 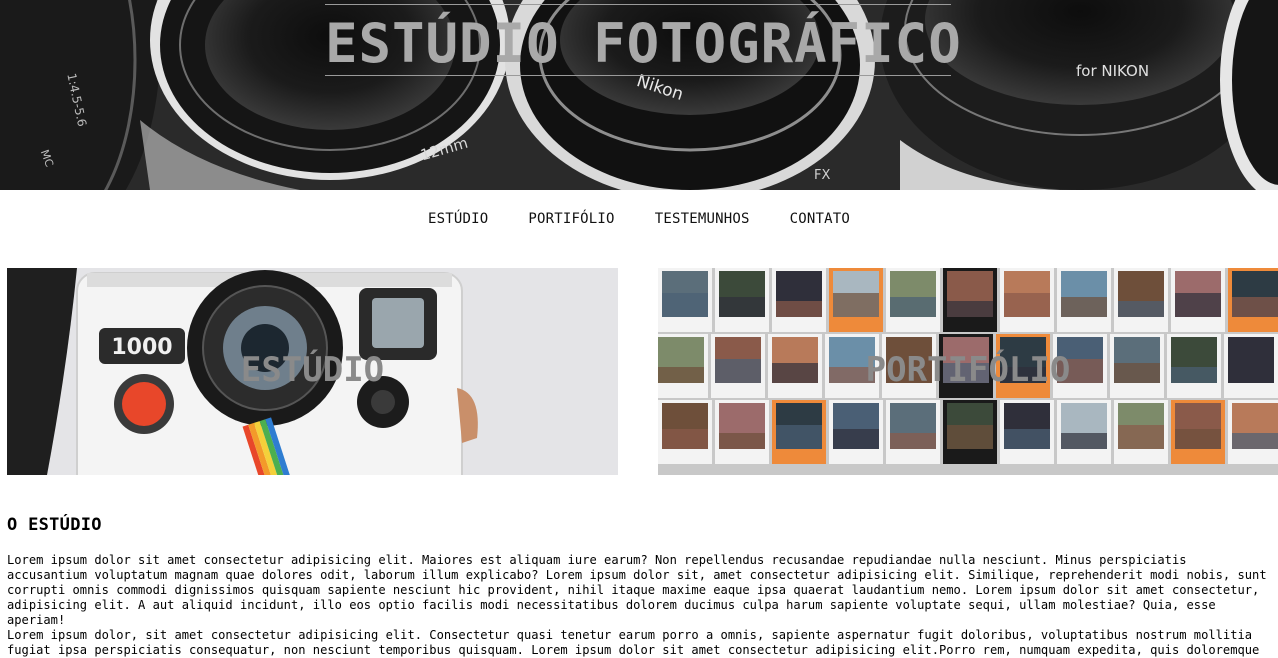 I want to click on hero-title-frame: ESTÚDIO FOTOGRÁFICO, so click(x=643, y=40).